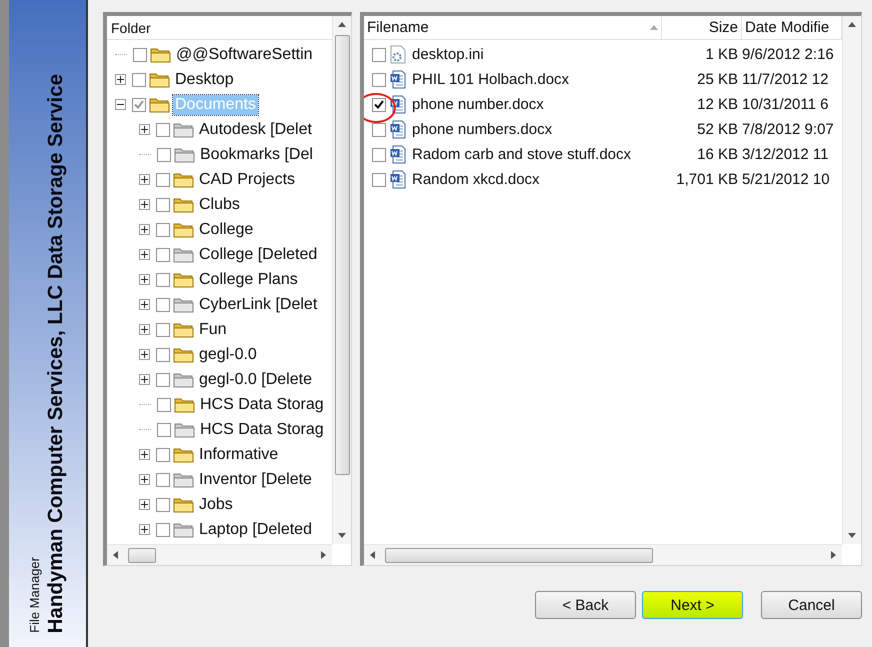 The image size is (872, 647). Describe the element at coordinates (238, 454) in the screenshot. I see `folder-name: Informative` at that location.